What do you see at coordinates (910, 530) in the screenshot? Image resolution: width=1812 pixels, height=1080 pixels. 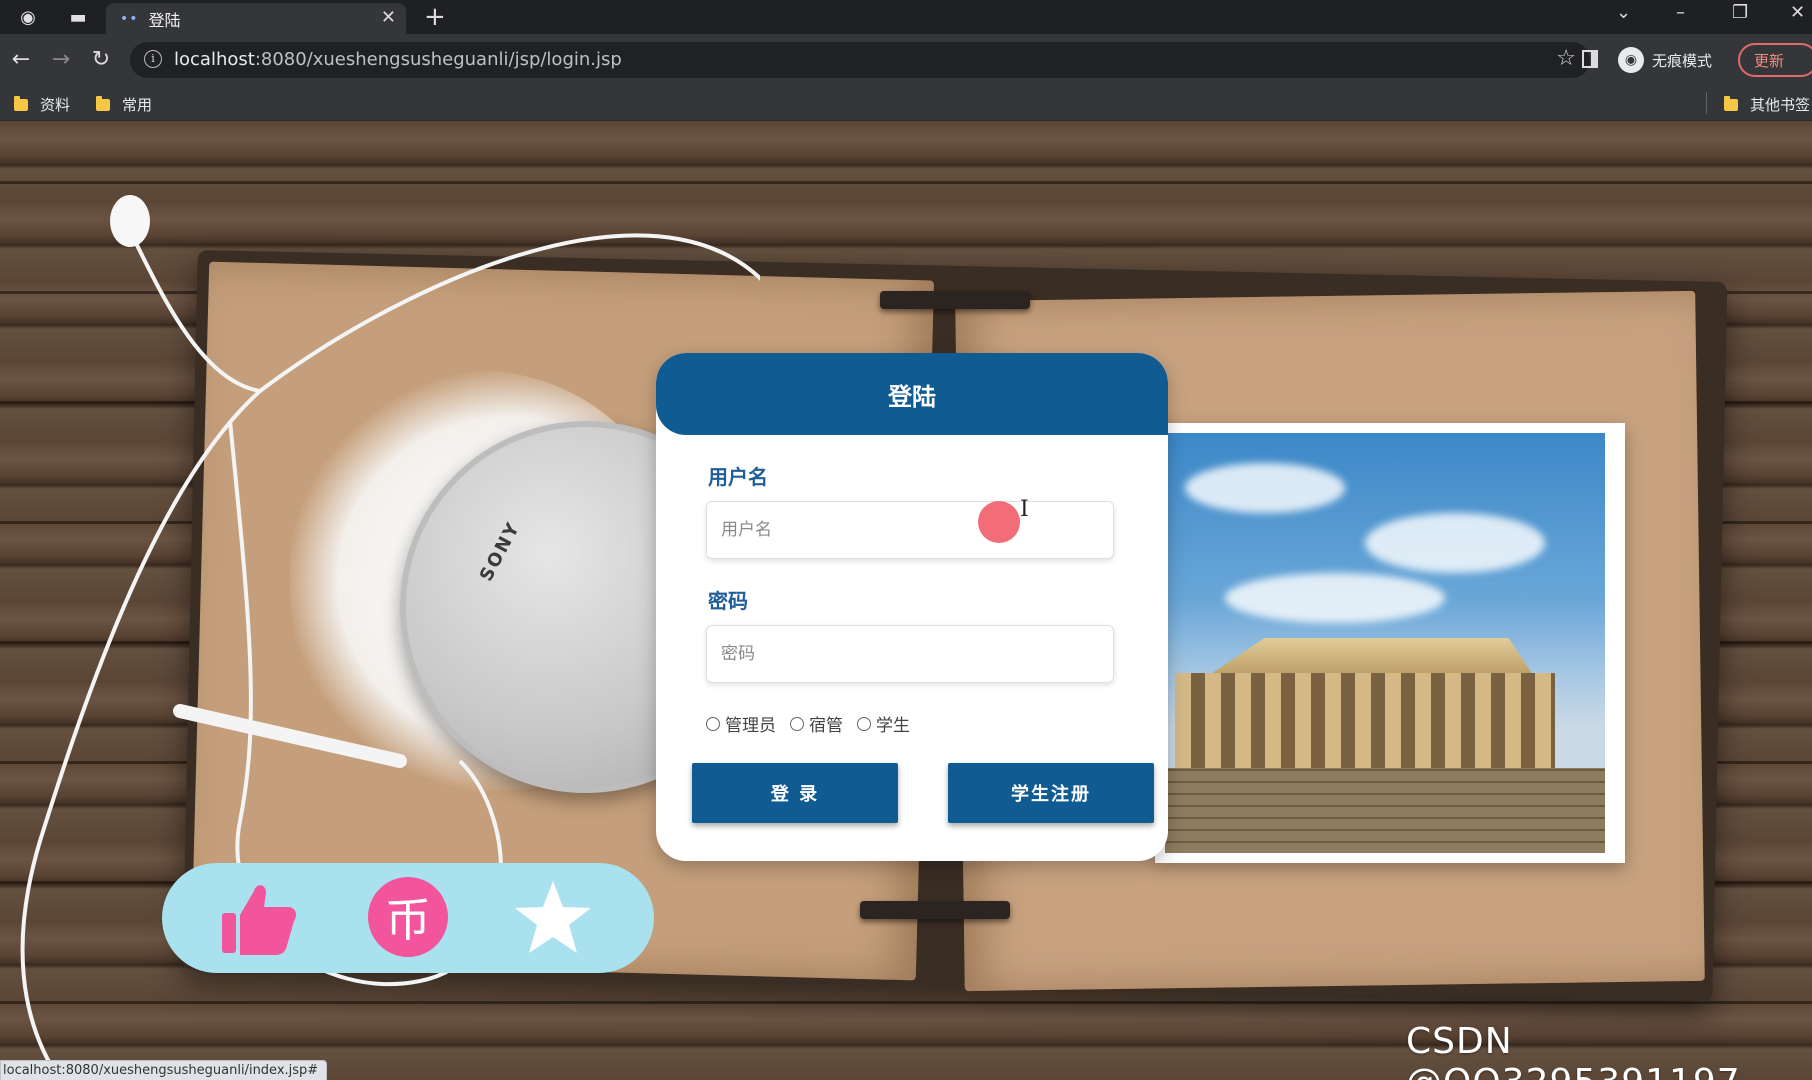 I see `username-input` at bounding box center [910, 530].